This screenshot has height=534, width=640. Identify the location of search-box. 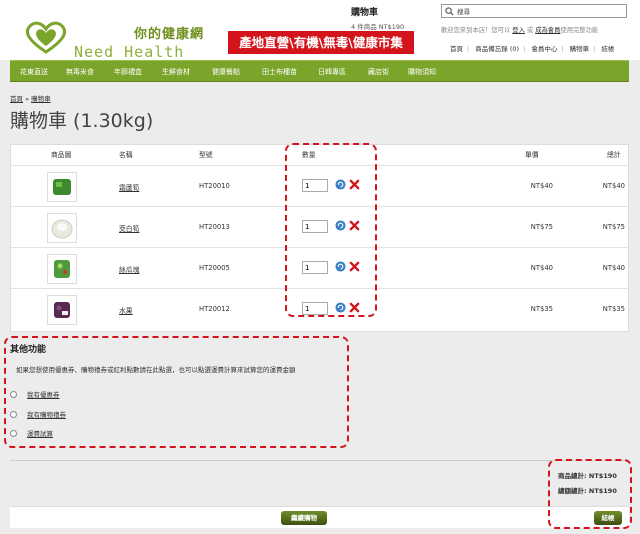
(534, 11).